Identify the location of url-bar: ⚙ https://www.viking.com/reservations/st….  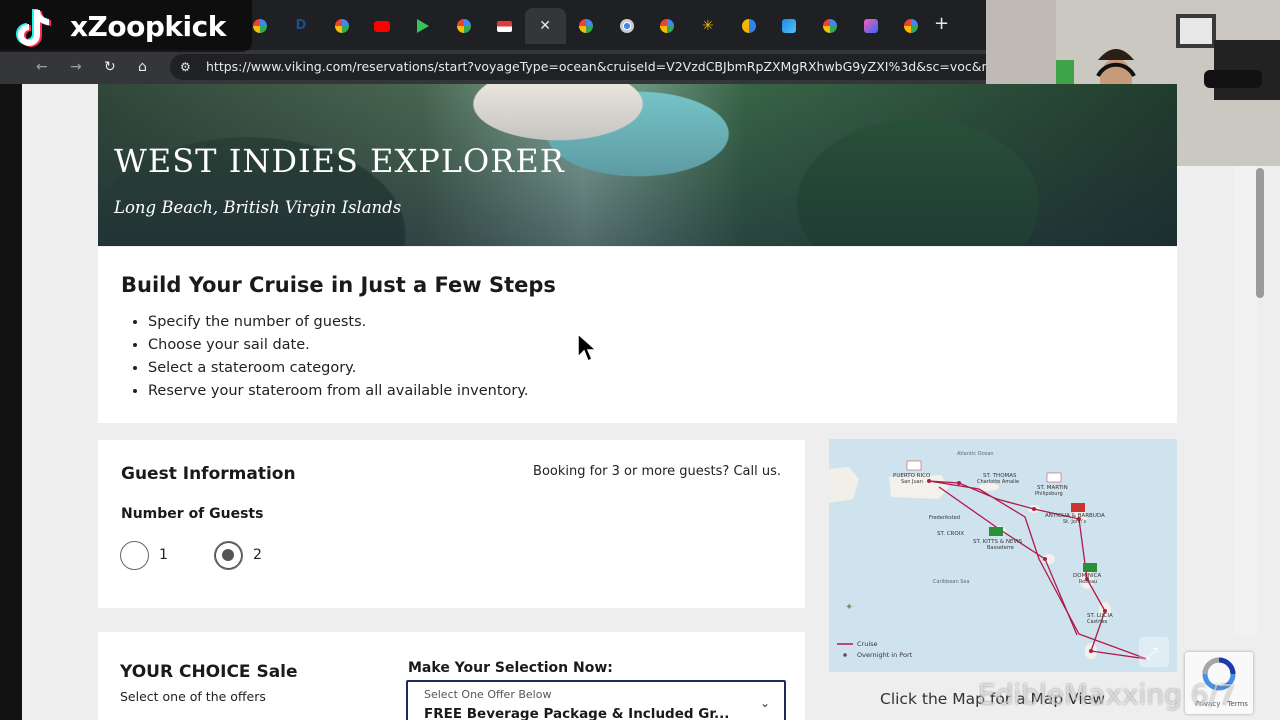
(598, 67).